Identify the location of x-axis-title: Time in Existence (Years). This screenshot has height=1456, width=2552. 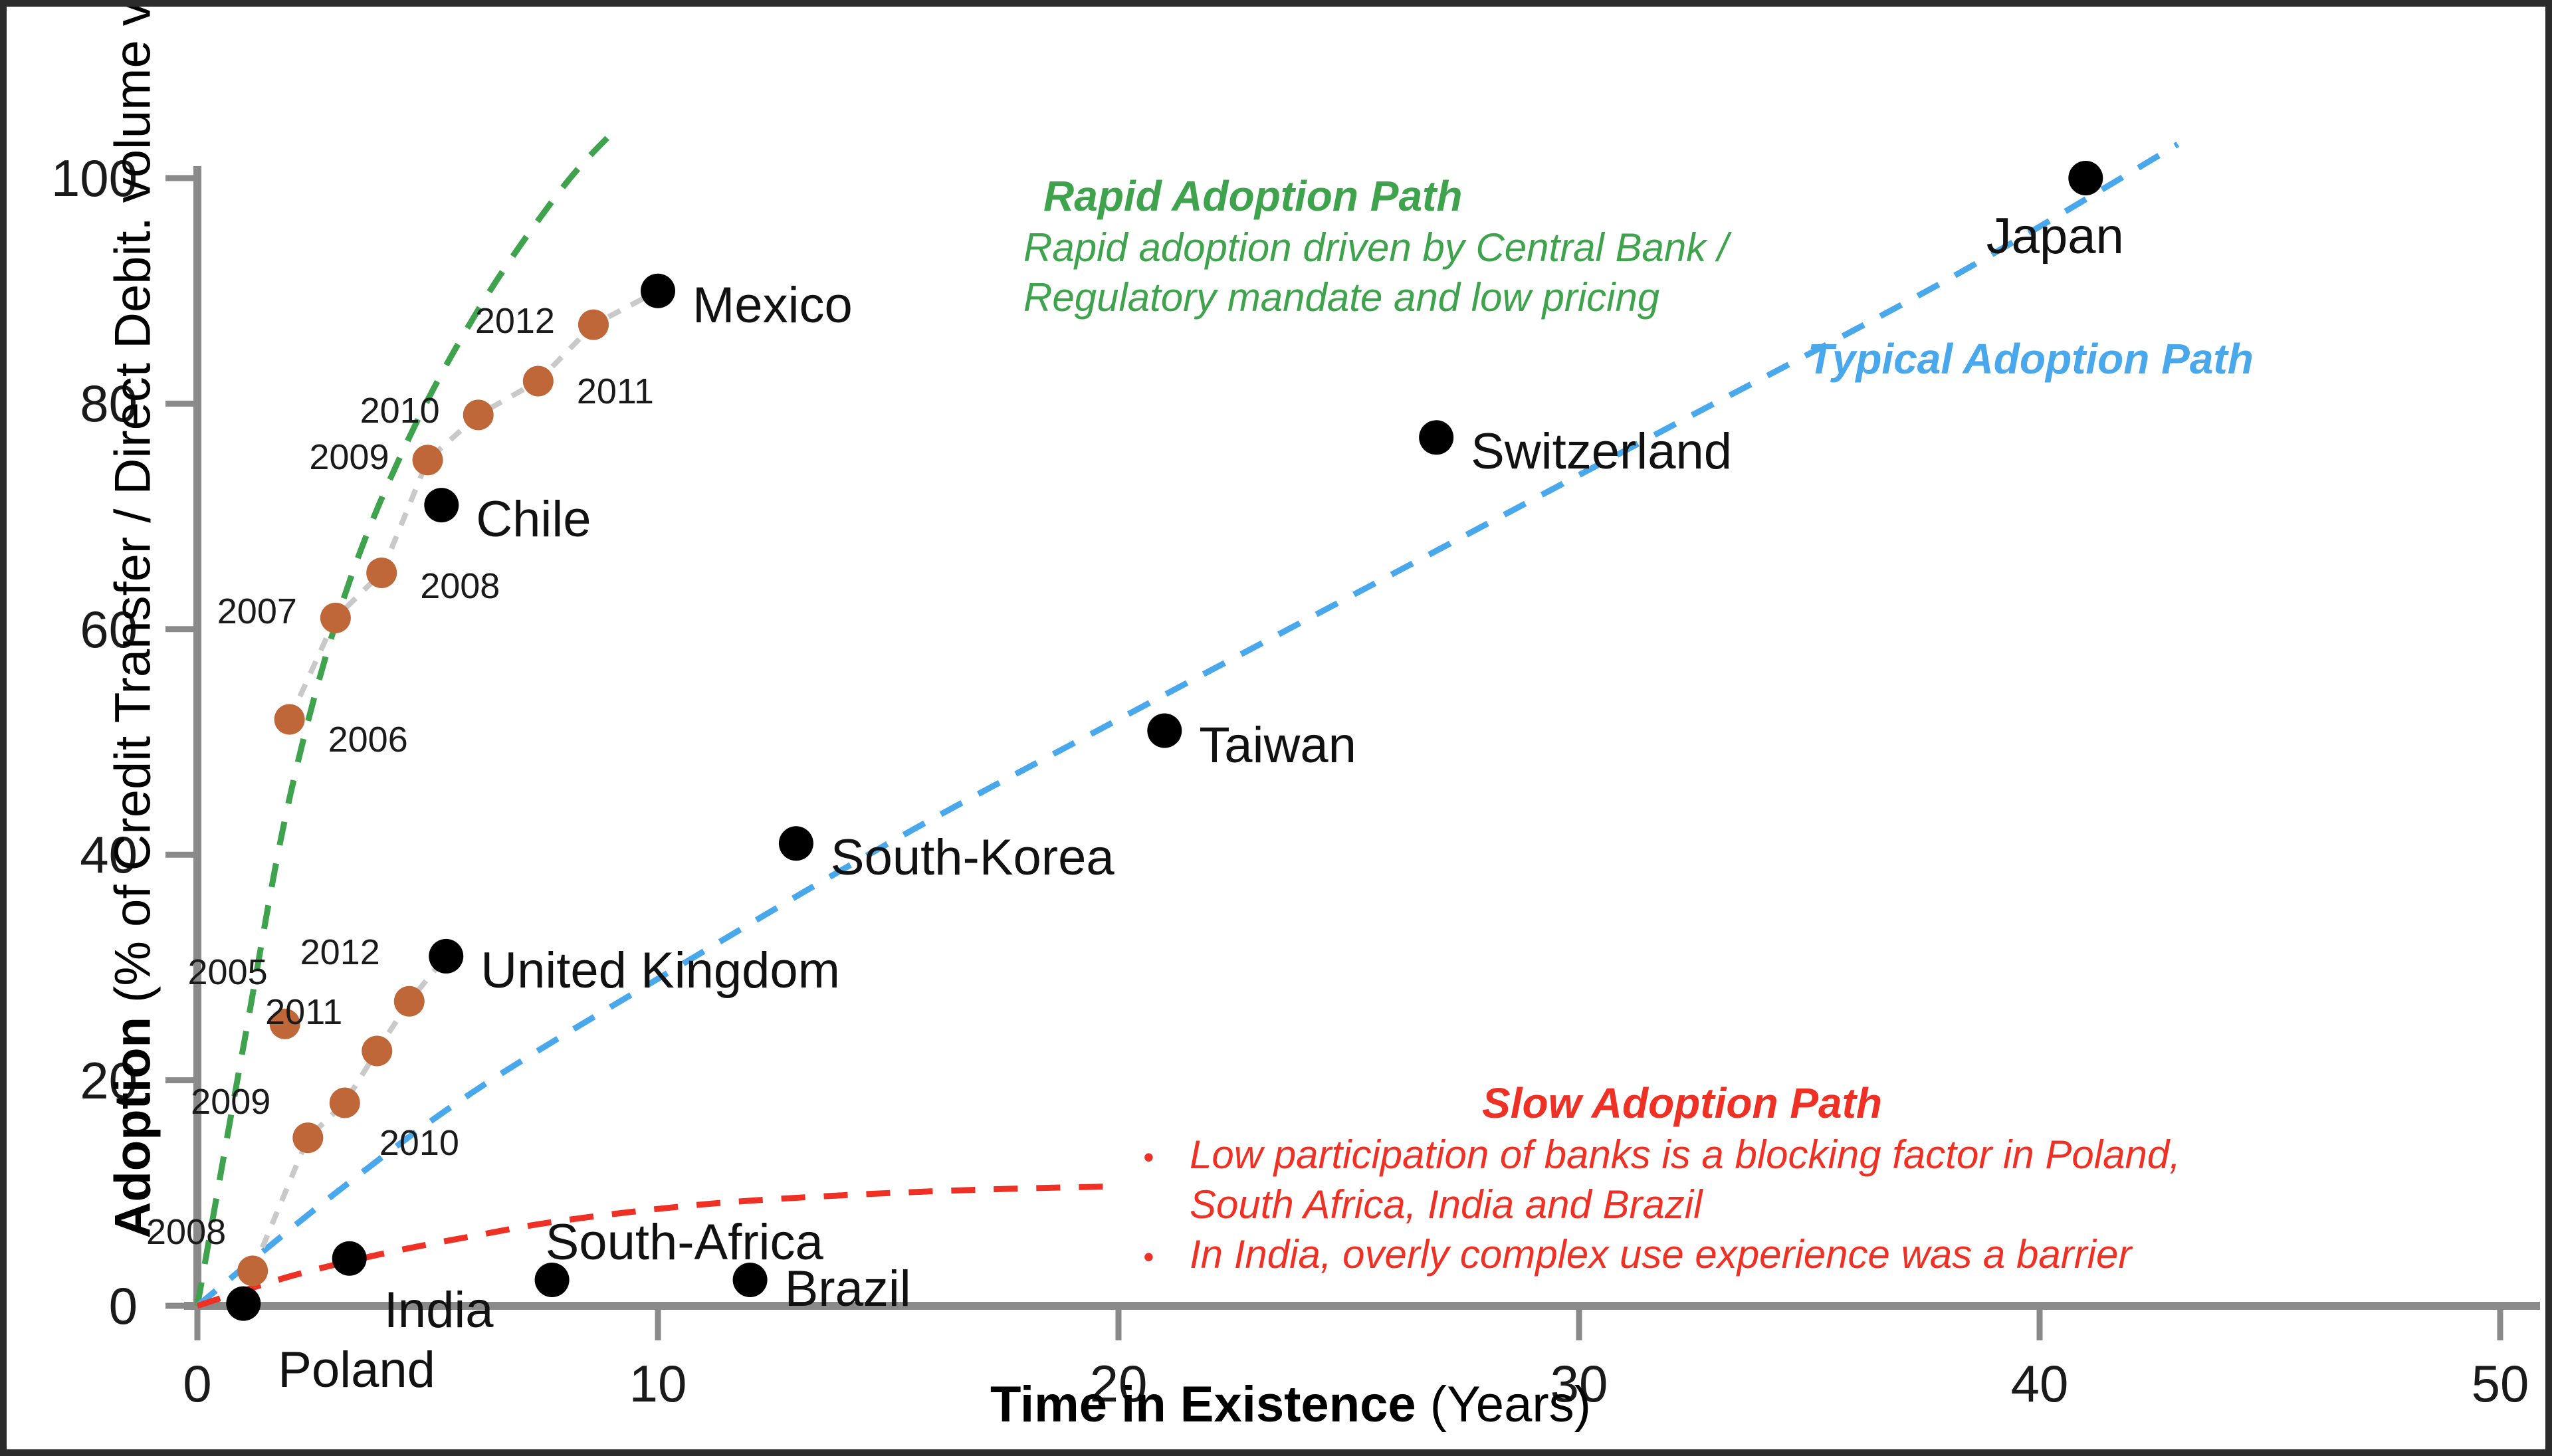
(1290, 1404).